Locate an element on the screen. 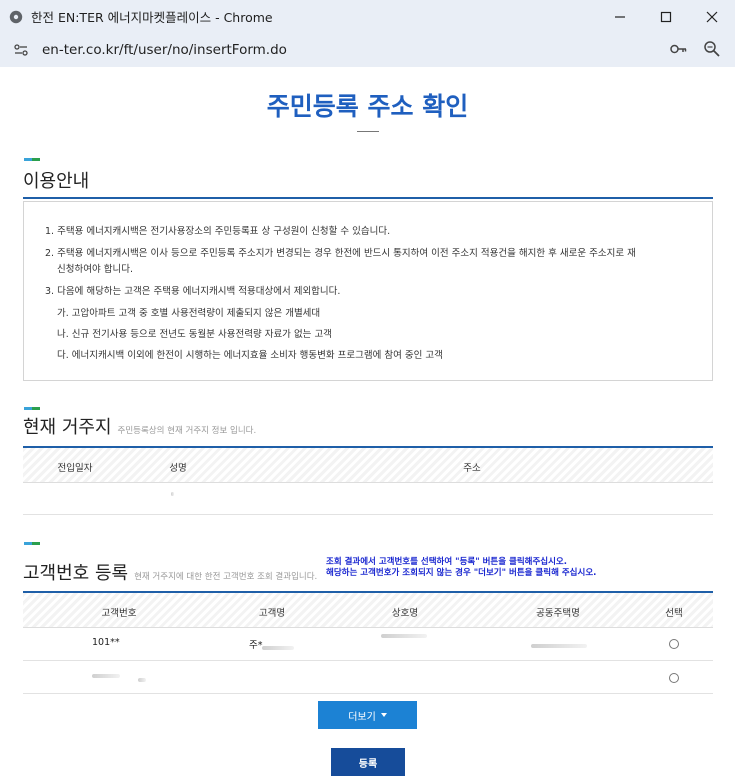 The width and height of the screenshot is (735, 779). customer-table-header: 고객번호 고객명 상호명 공동주택명 선택 is located at coordinates (368, 610).